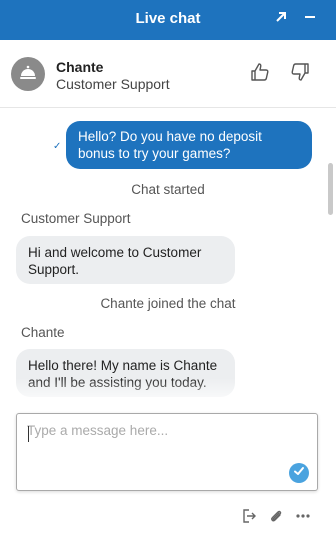 The height and width of the screenshot is (534, 336). What do you see at coordinates (43, 332) in the screenshot?
I see `sender-label-agent: Chante` at bounding box center [43, 332].